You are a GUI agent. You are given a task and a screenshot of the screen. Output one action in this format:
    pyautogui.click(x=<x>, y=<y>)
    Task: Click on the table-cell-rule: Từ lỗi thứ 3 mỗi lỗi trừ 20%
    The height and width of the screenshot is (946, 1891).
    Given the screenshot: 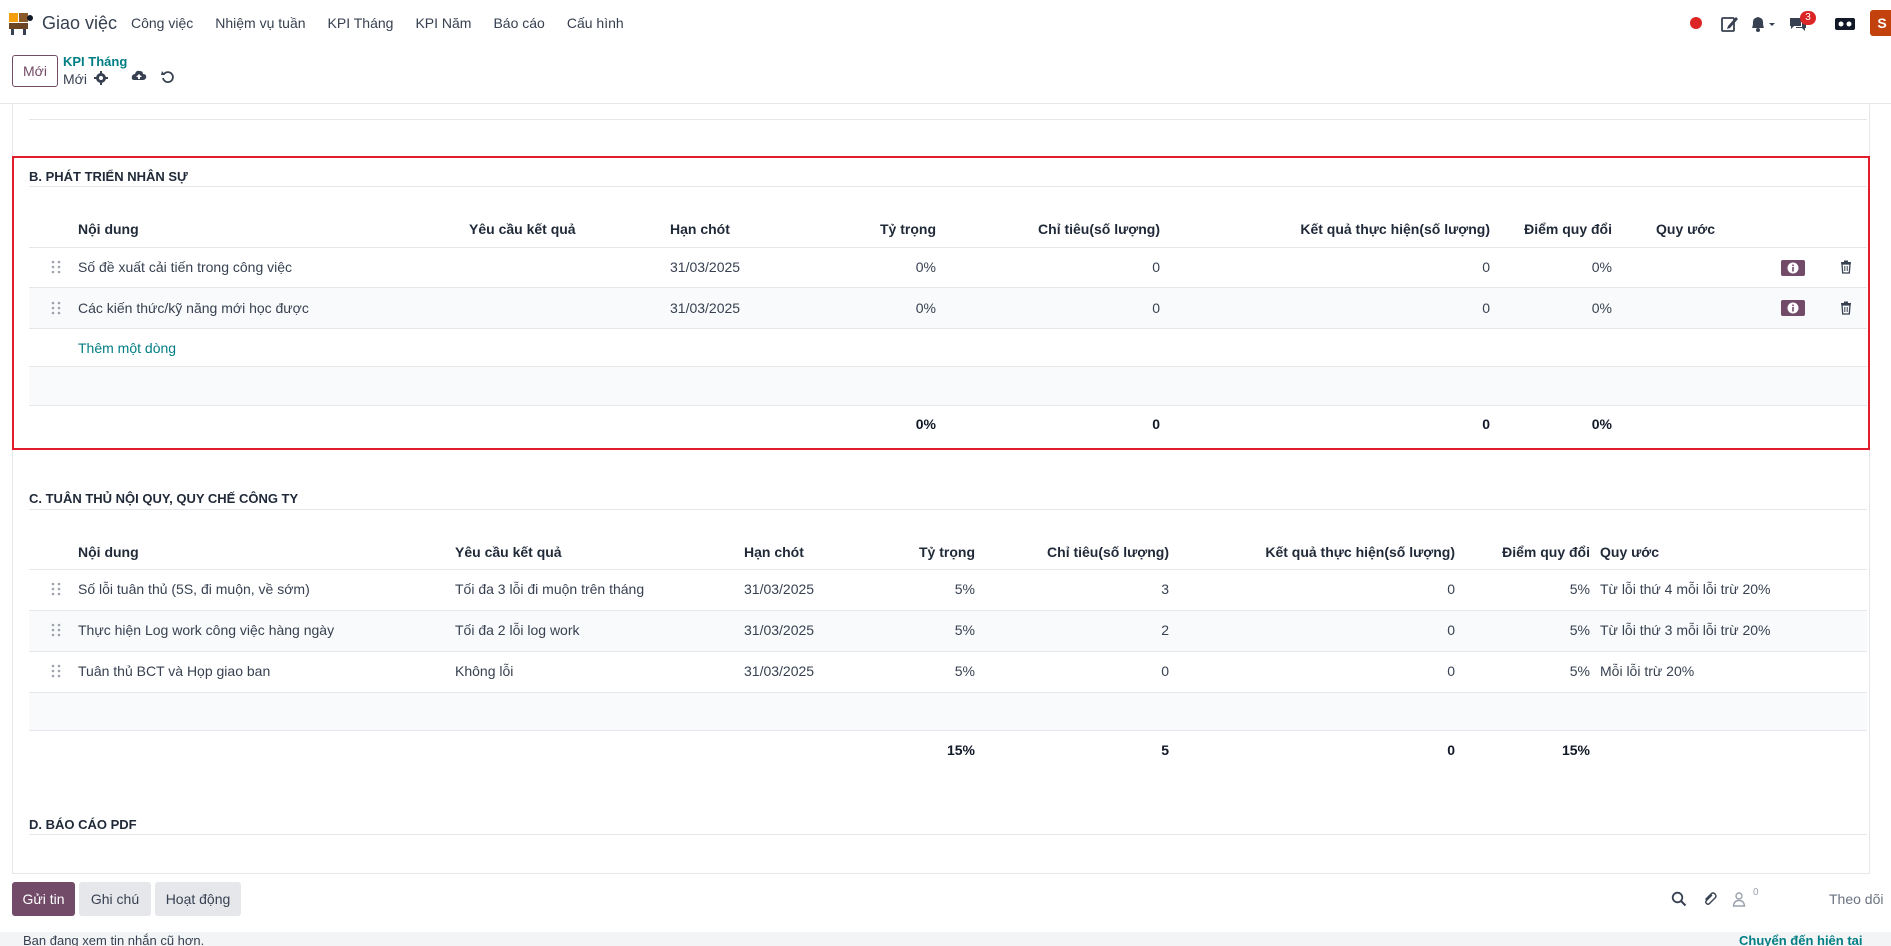 What is the action you would take?
    pyautogui.click(x=1685, y=630)
    